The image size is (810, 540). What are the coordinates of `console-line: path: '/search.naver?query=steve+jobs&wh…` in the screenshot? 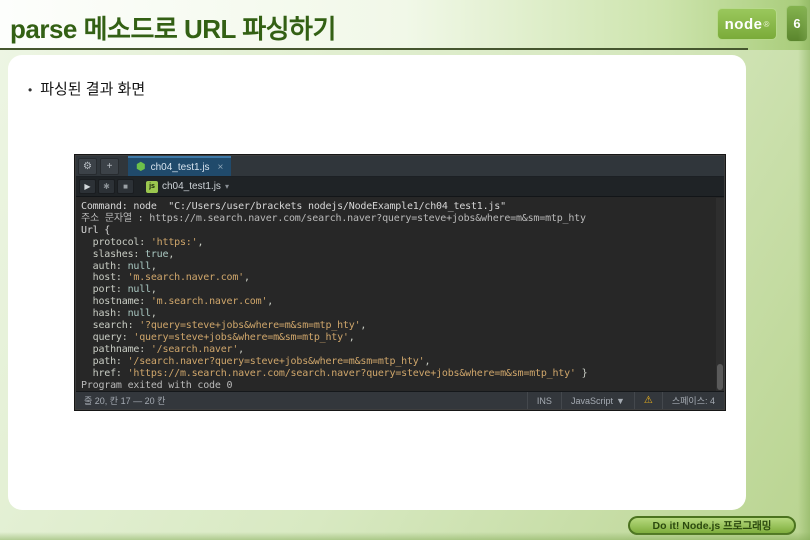 It's located at (256, 361).